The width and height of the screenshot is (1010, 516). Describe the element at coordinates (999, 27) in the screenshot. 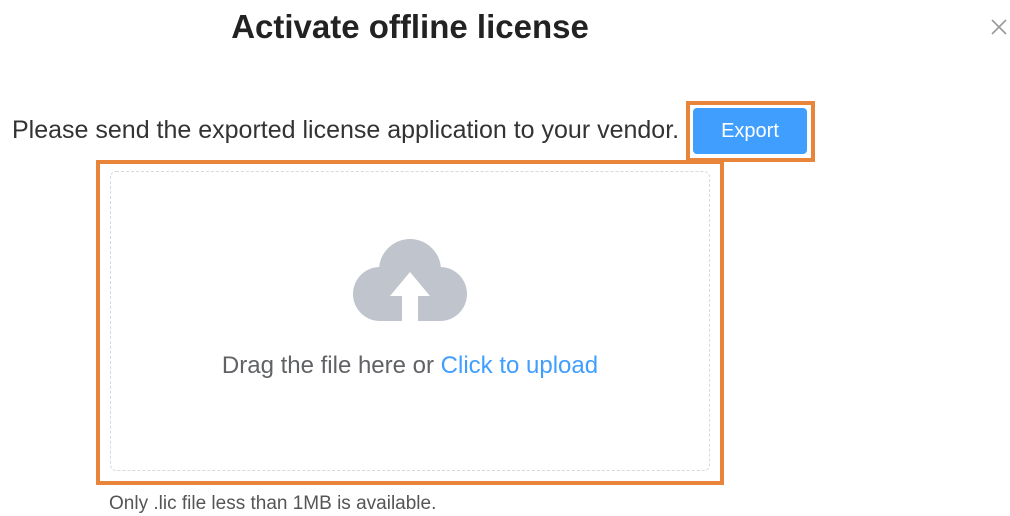

I see `close-icon` at that location.